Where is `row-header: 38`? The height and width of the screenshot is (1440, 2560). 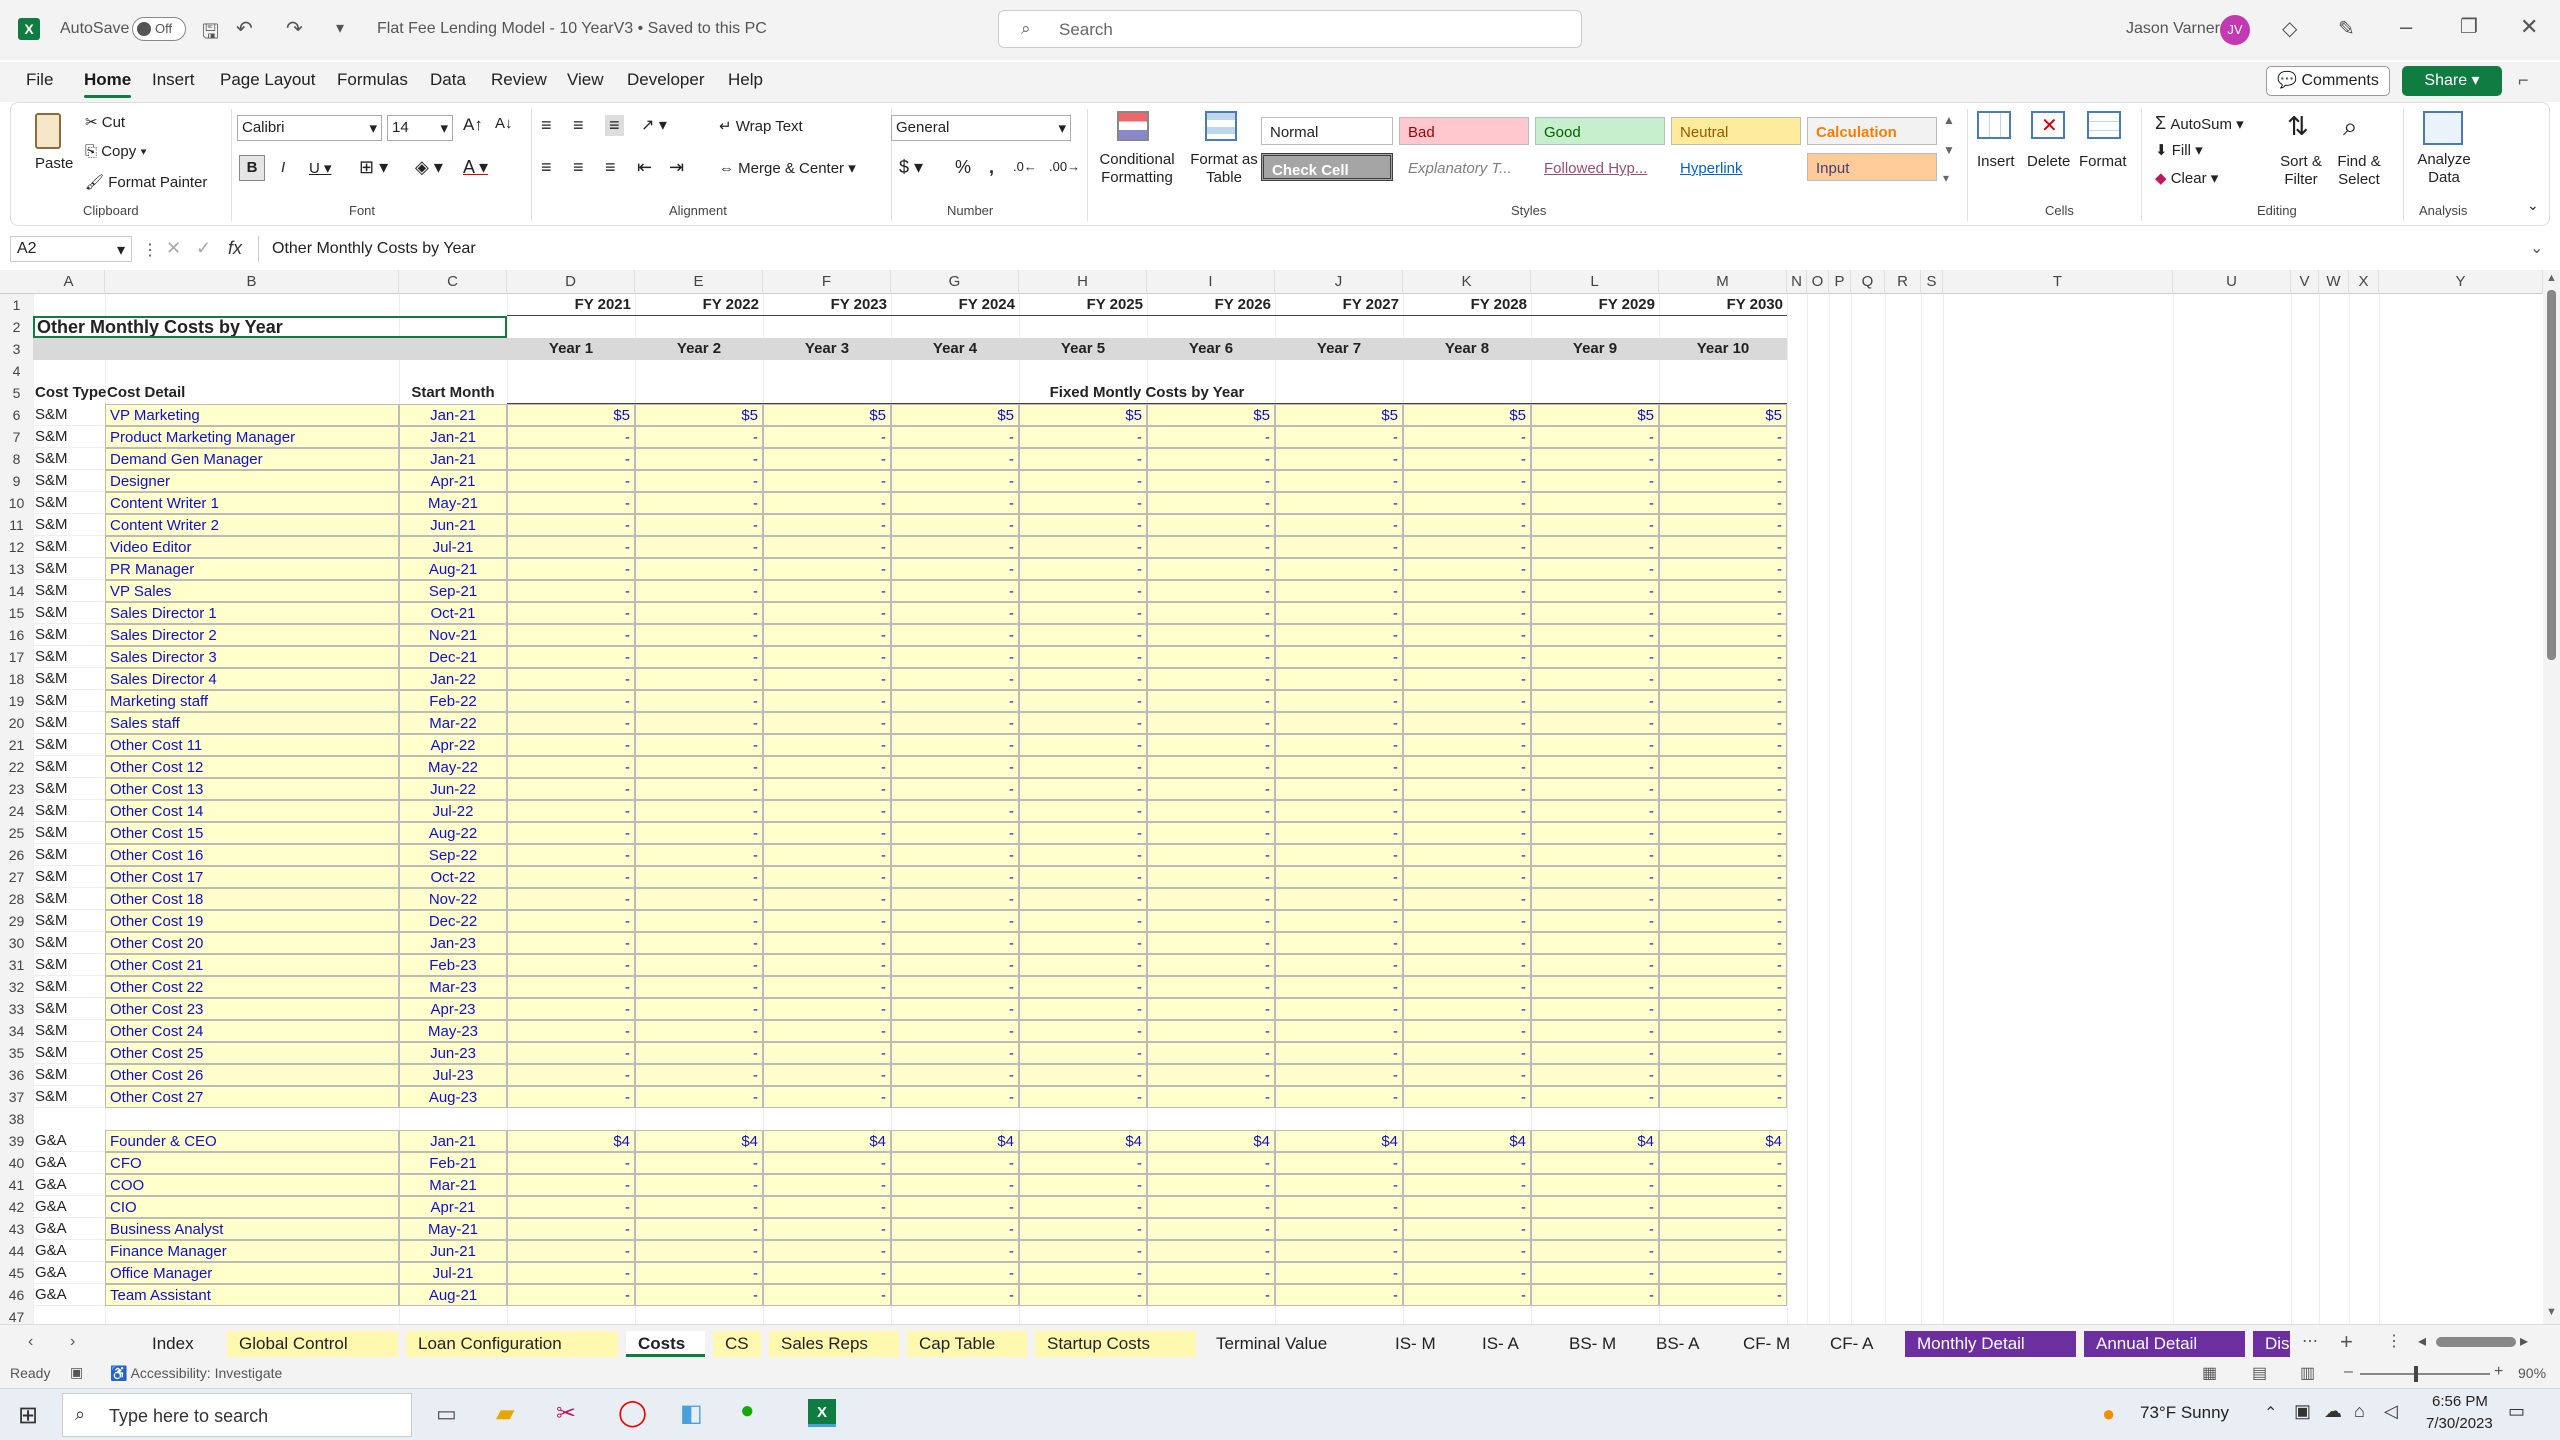
row-header: 38 is located at coordinates (16, 1119).